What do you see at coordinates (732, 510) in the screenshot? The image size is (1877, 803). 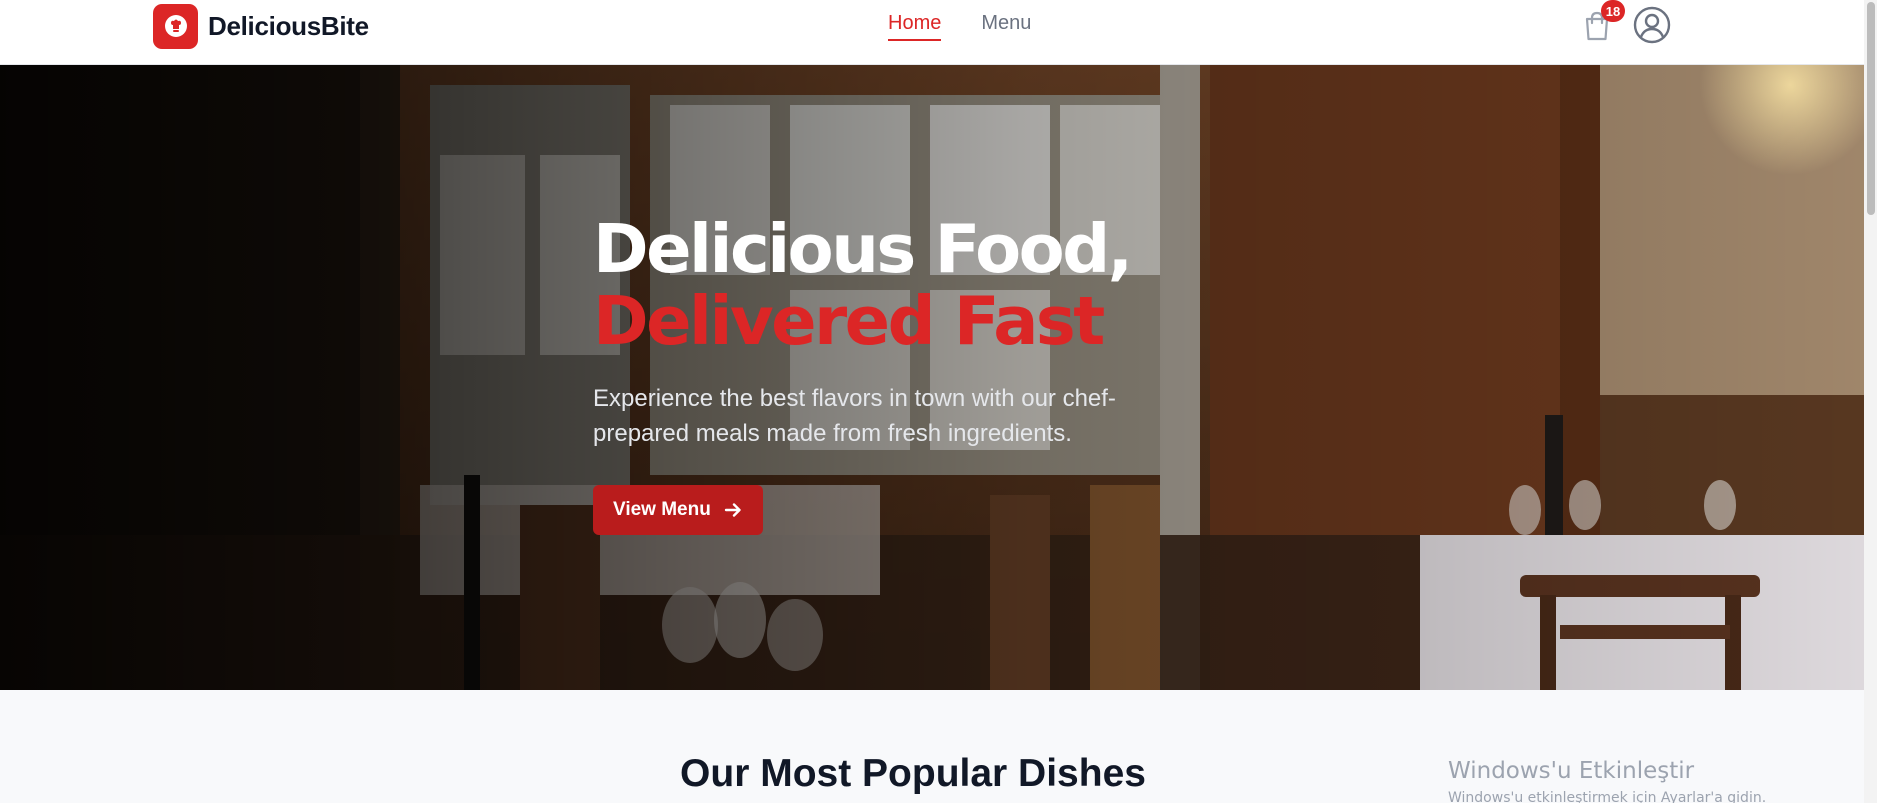 I see `arrow-right-icon` at bounding box center [732, 510].